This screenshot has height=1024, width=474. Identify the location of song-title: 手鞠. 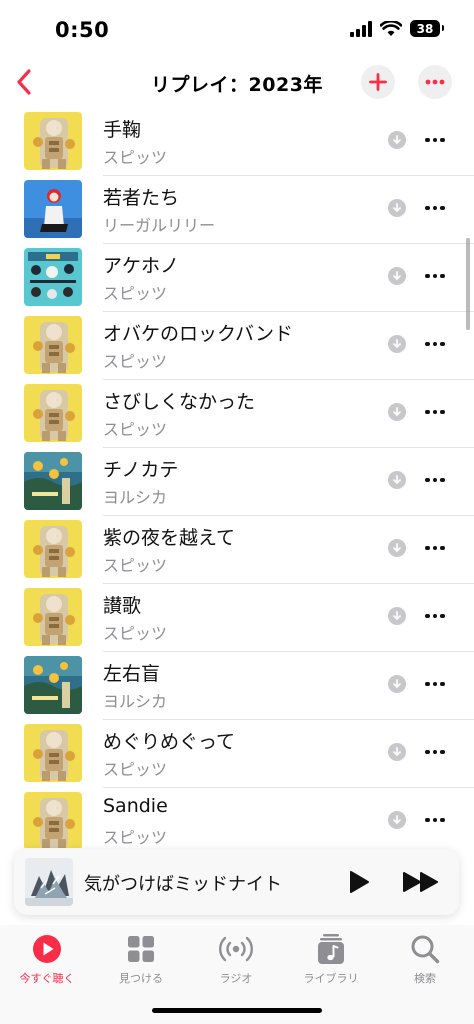
(122, 130).